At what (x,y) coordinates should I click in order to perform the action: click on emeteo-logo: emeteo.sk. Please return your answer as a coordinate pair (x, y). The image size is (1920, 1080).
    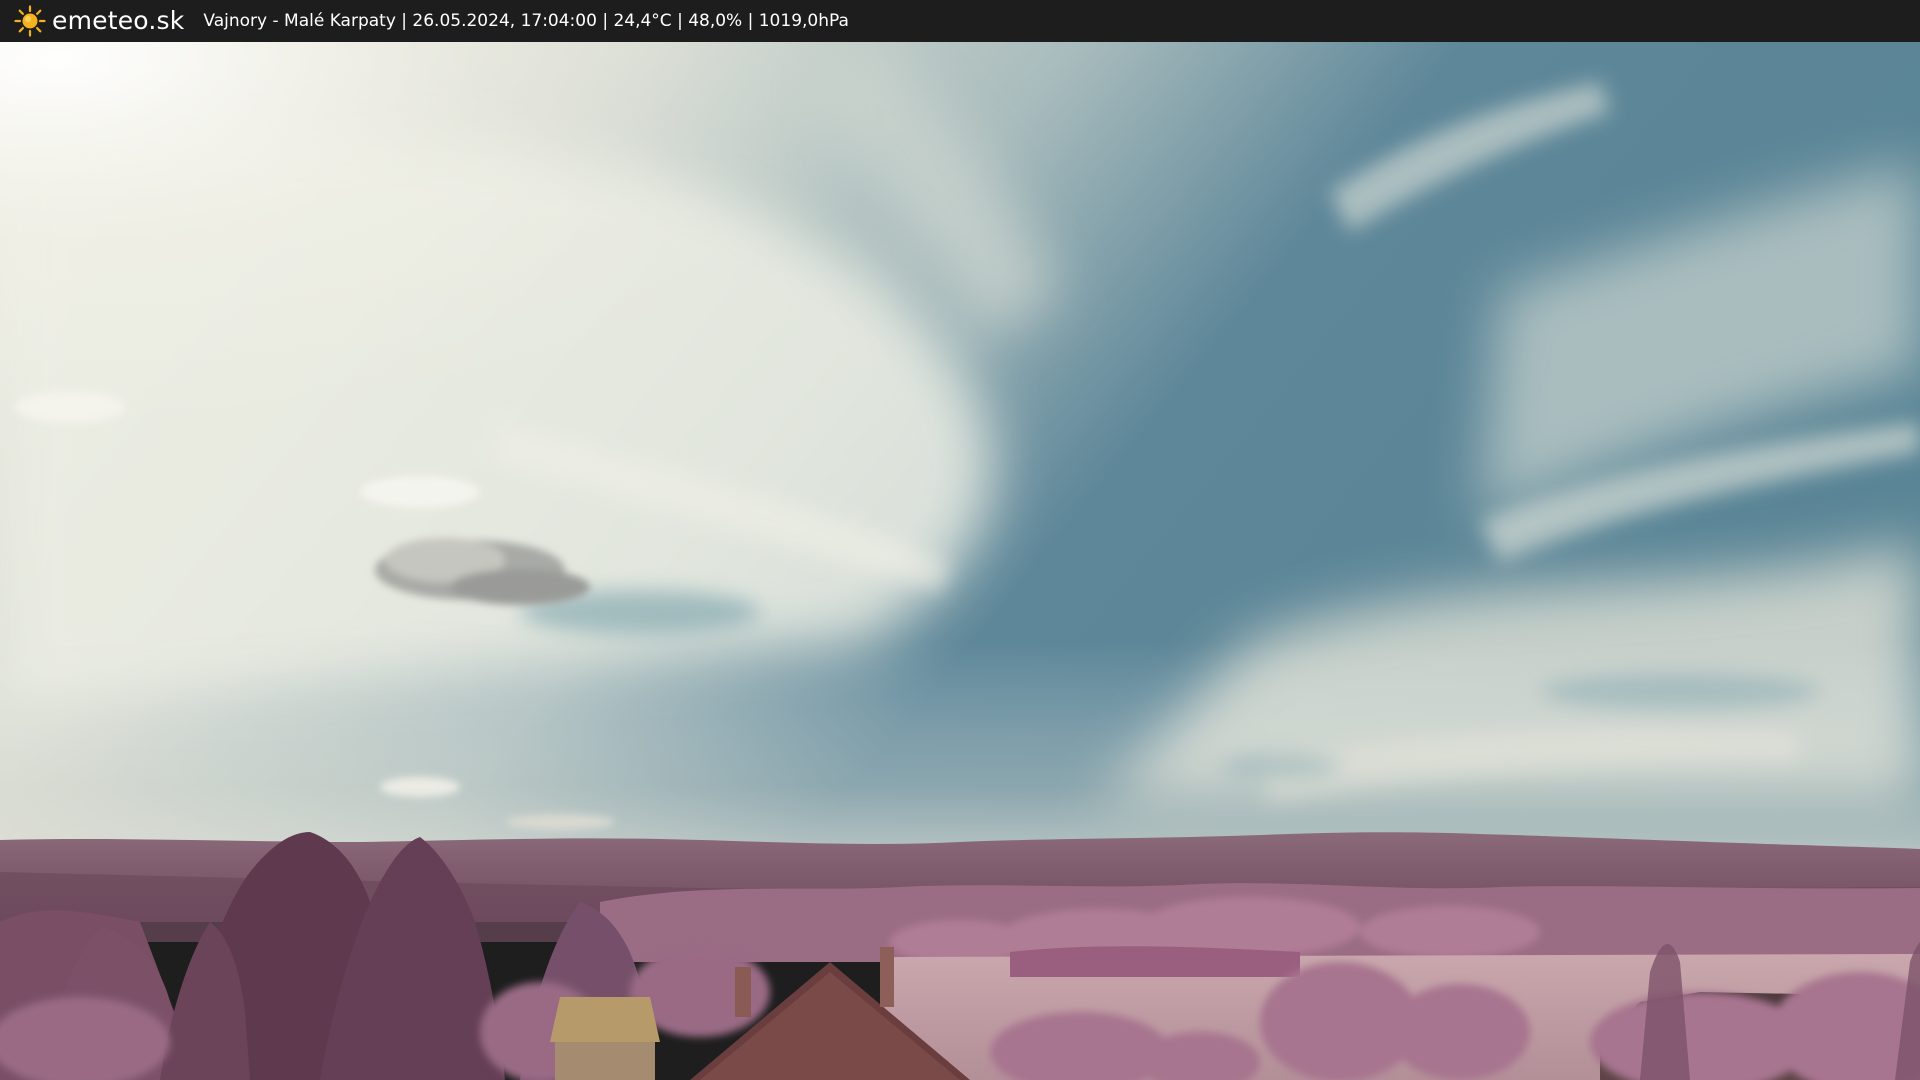
    Looking at the image, I should click on (99, 21).